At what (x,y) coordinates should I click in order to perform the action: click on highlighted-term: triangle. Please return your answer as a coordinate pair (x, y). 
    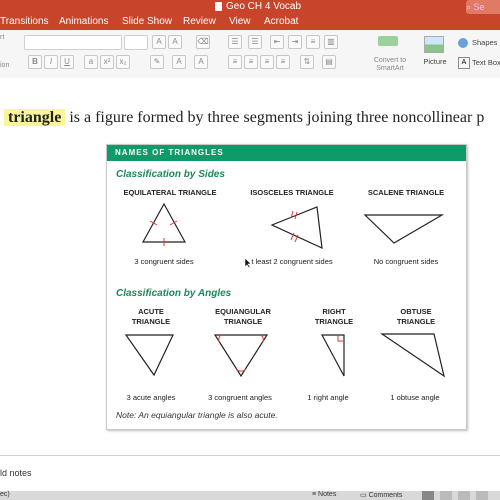
    Looking at the image, I should click on (35, 117).